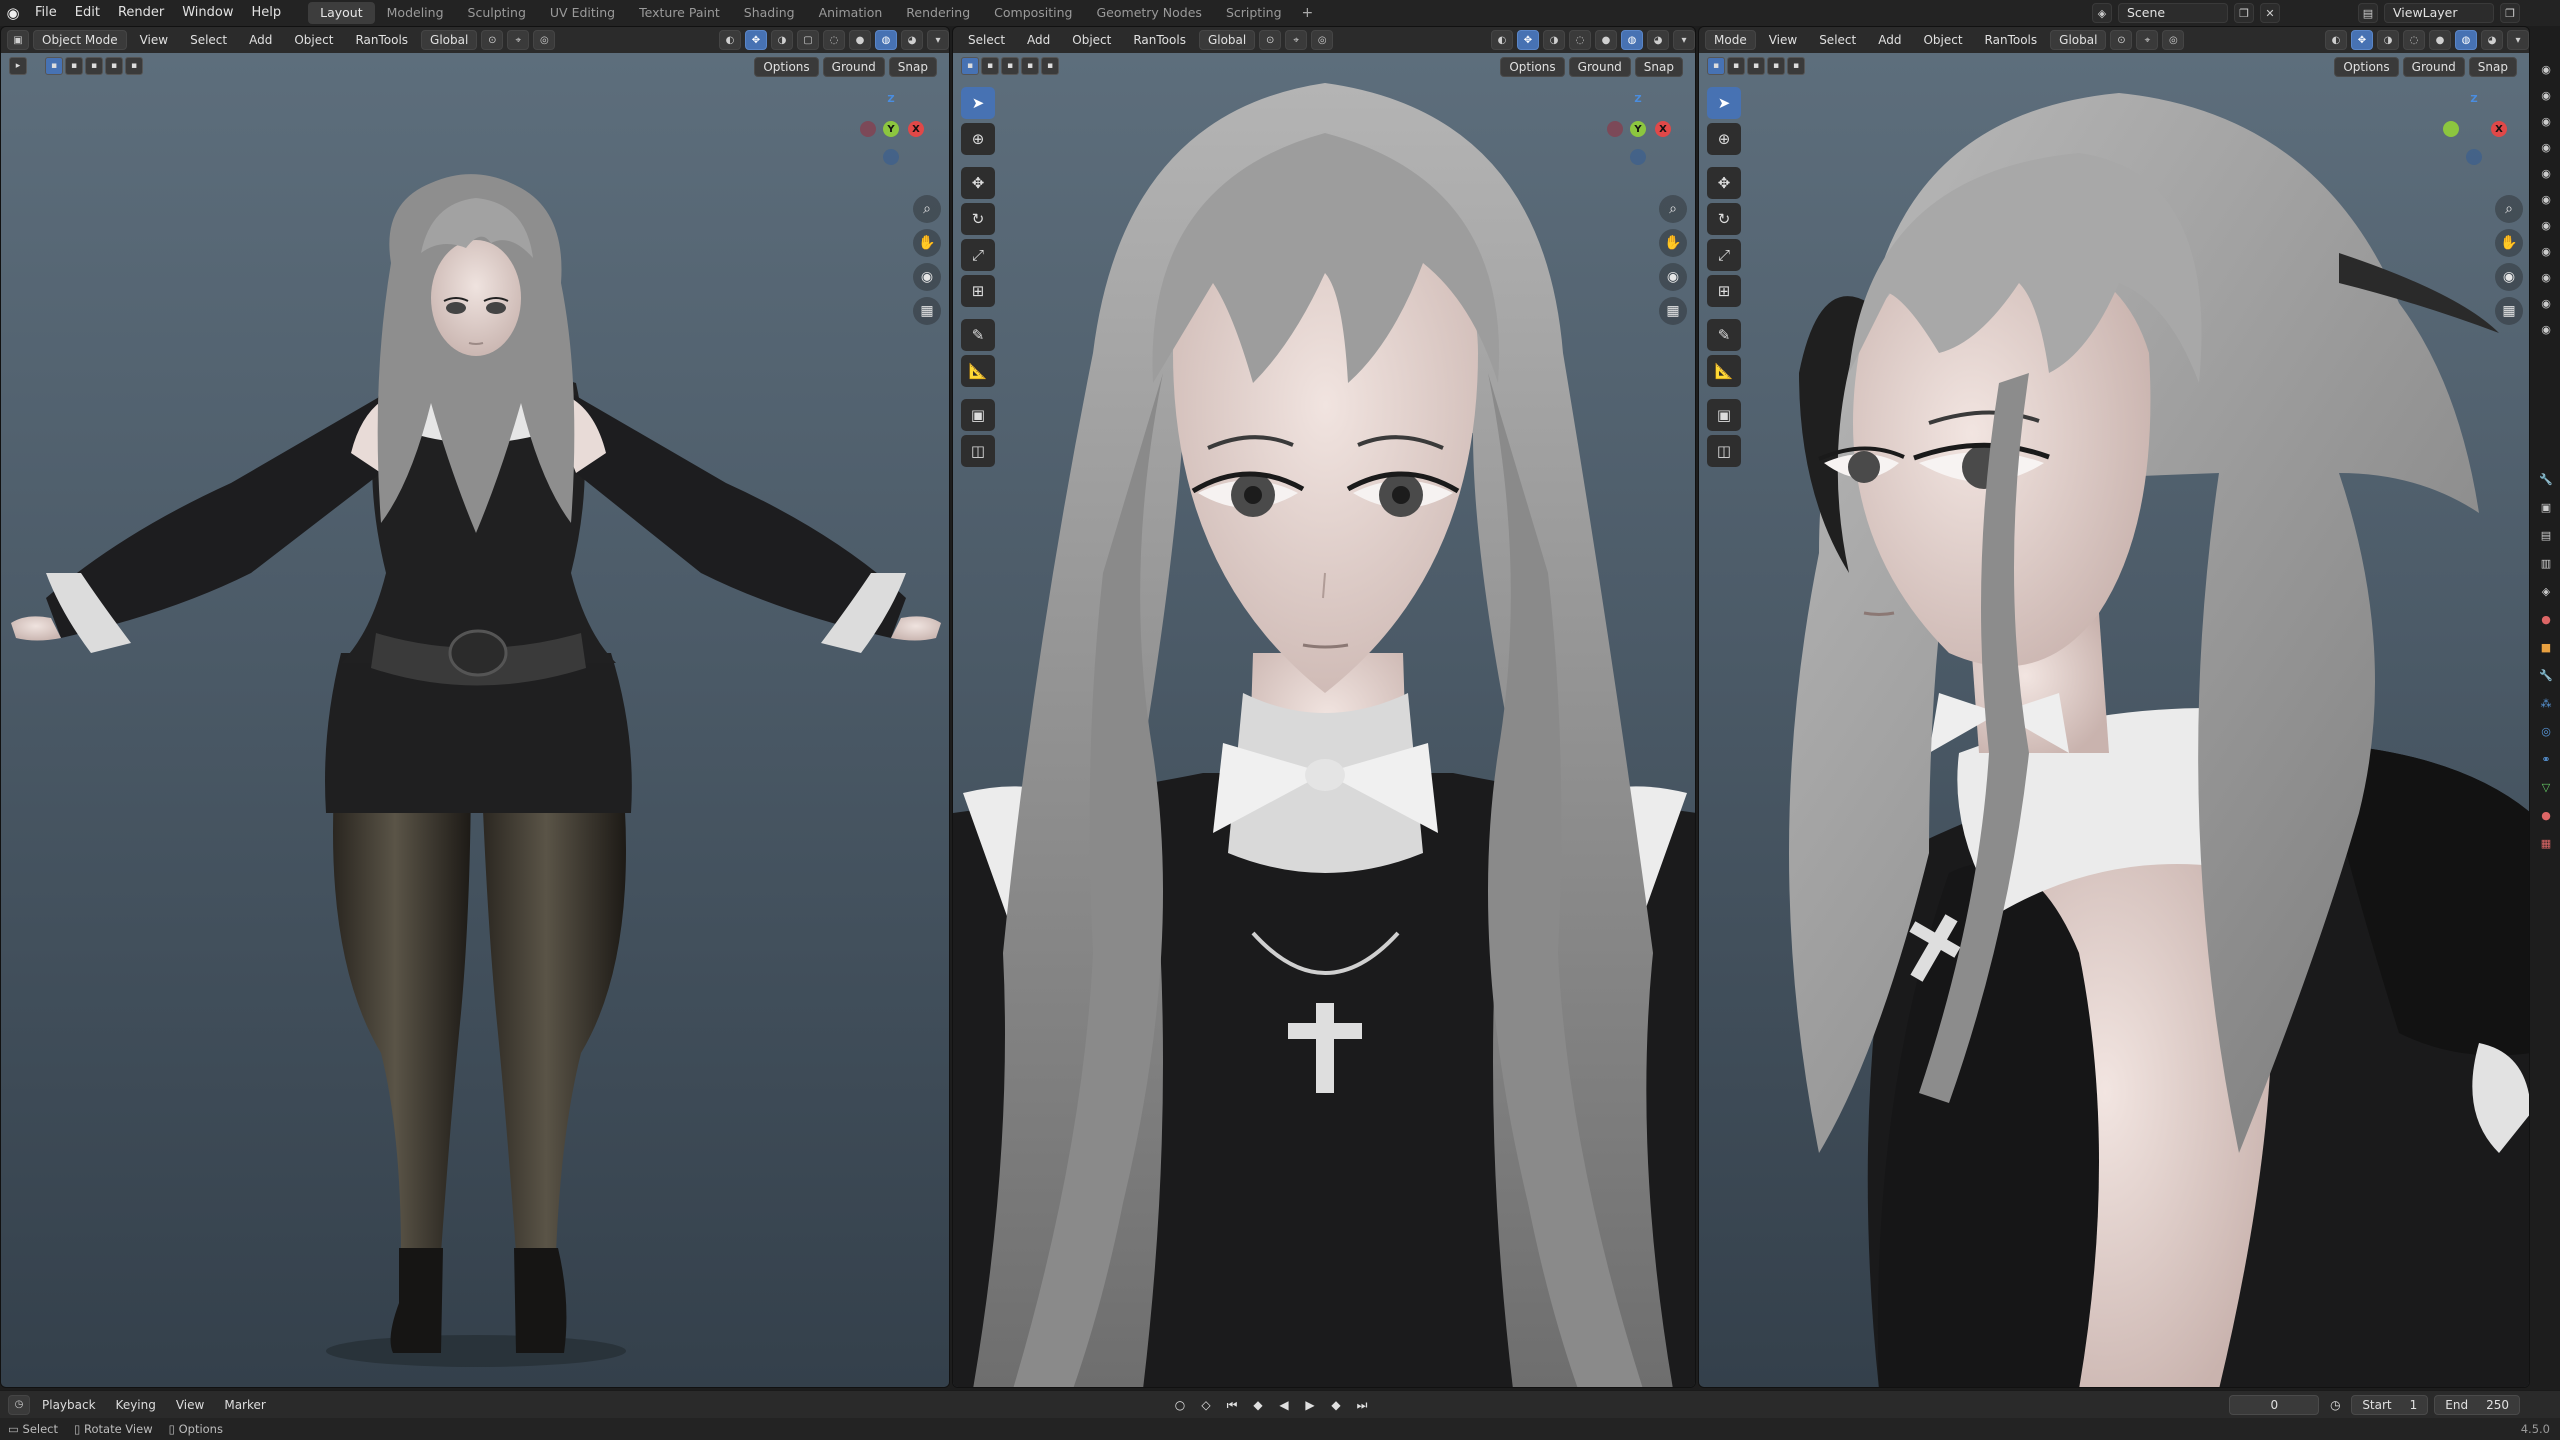  I want to click on tab-sculpting: Sculpting, so click(497, 13).